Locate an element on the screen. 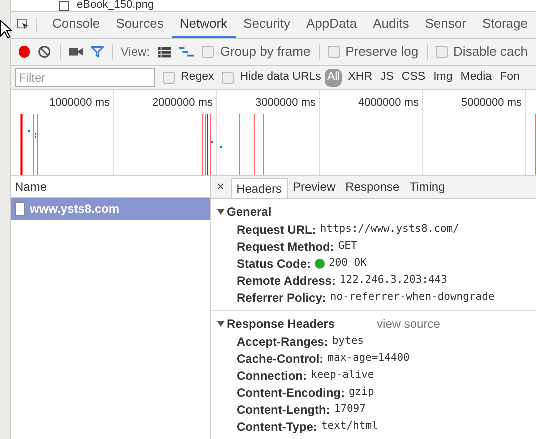  document-icon is located at coordinates (20, 209).